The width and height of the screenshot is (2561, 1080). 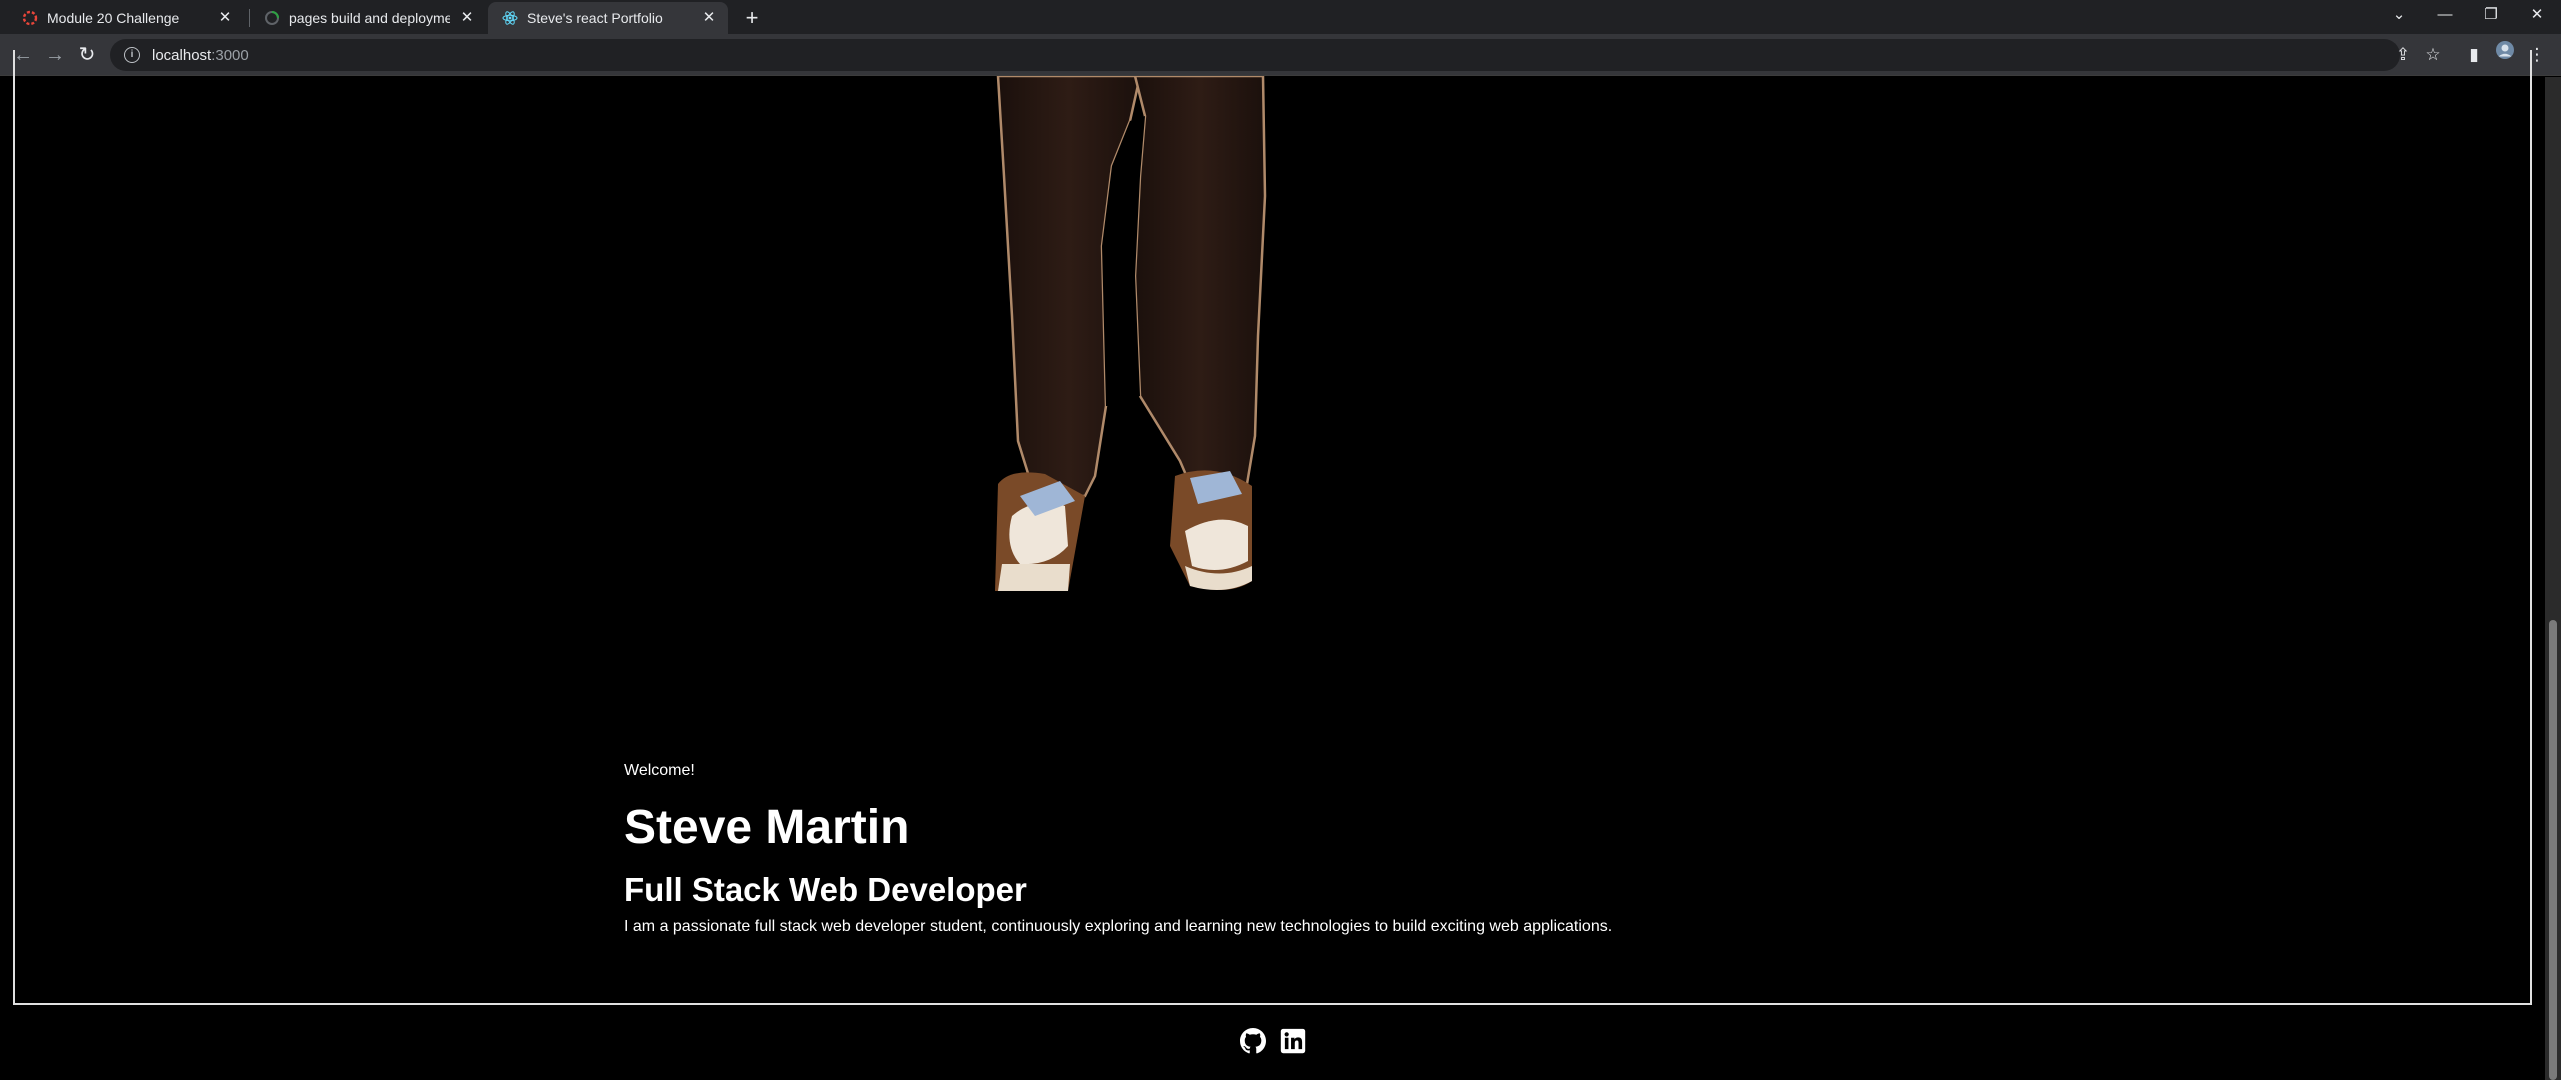 I want to click on new-tab-button: +, so click(x=752, y=18).